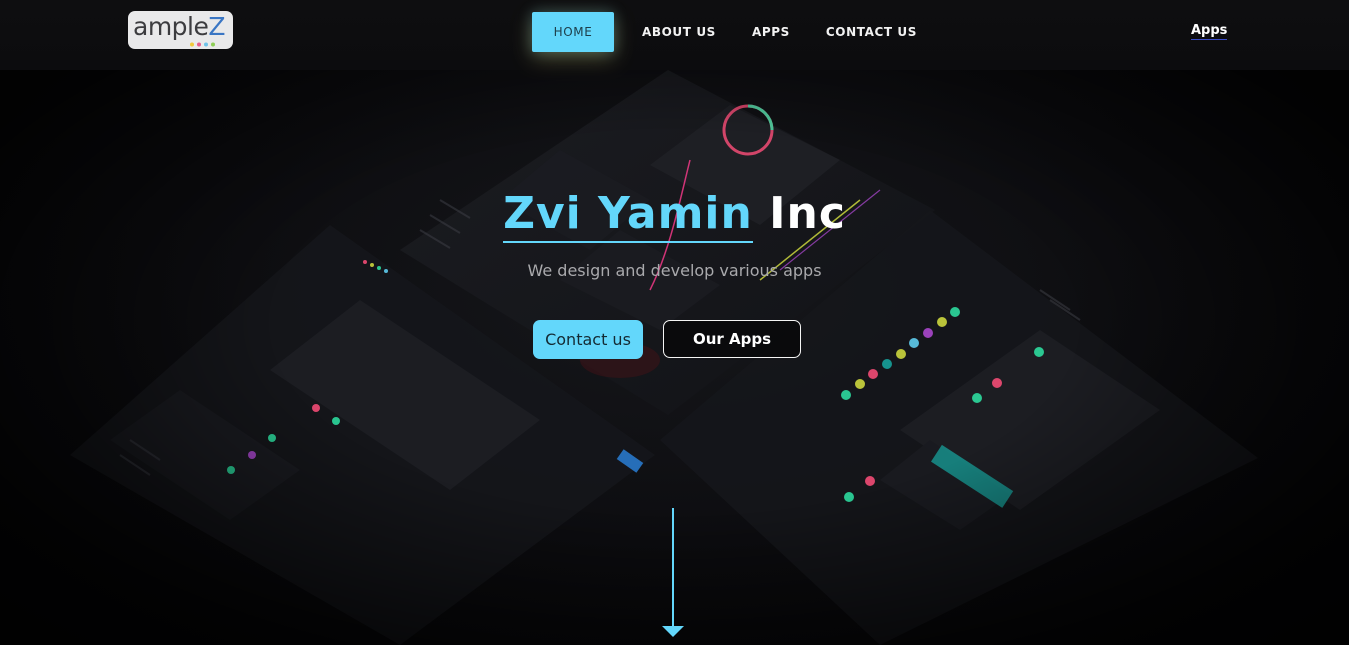 The width and height of the screenshot is (1349, 645). I want to click on logo: ampleZ, so click(180, 30).